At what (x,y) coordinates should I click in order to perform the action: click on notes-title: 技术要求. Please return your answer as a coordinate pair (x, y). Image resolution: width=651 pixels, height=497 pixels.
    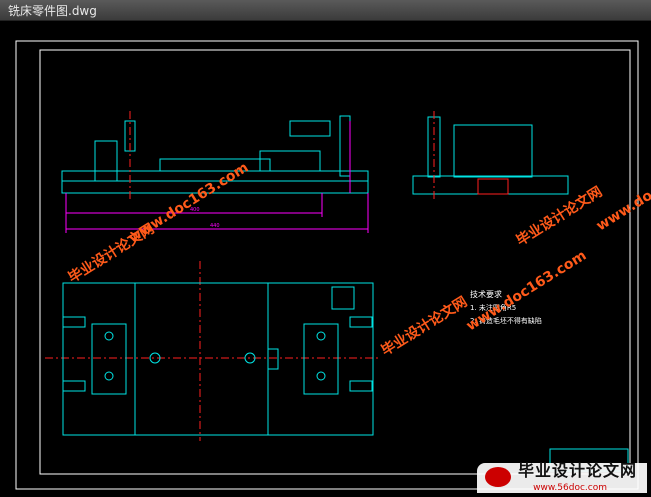
    Looking at the image, I should click on (486, 294).